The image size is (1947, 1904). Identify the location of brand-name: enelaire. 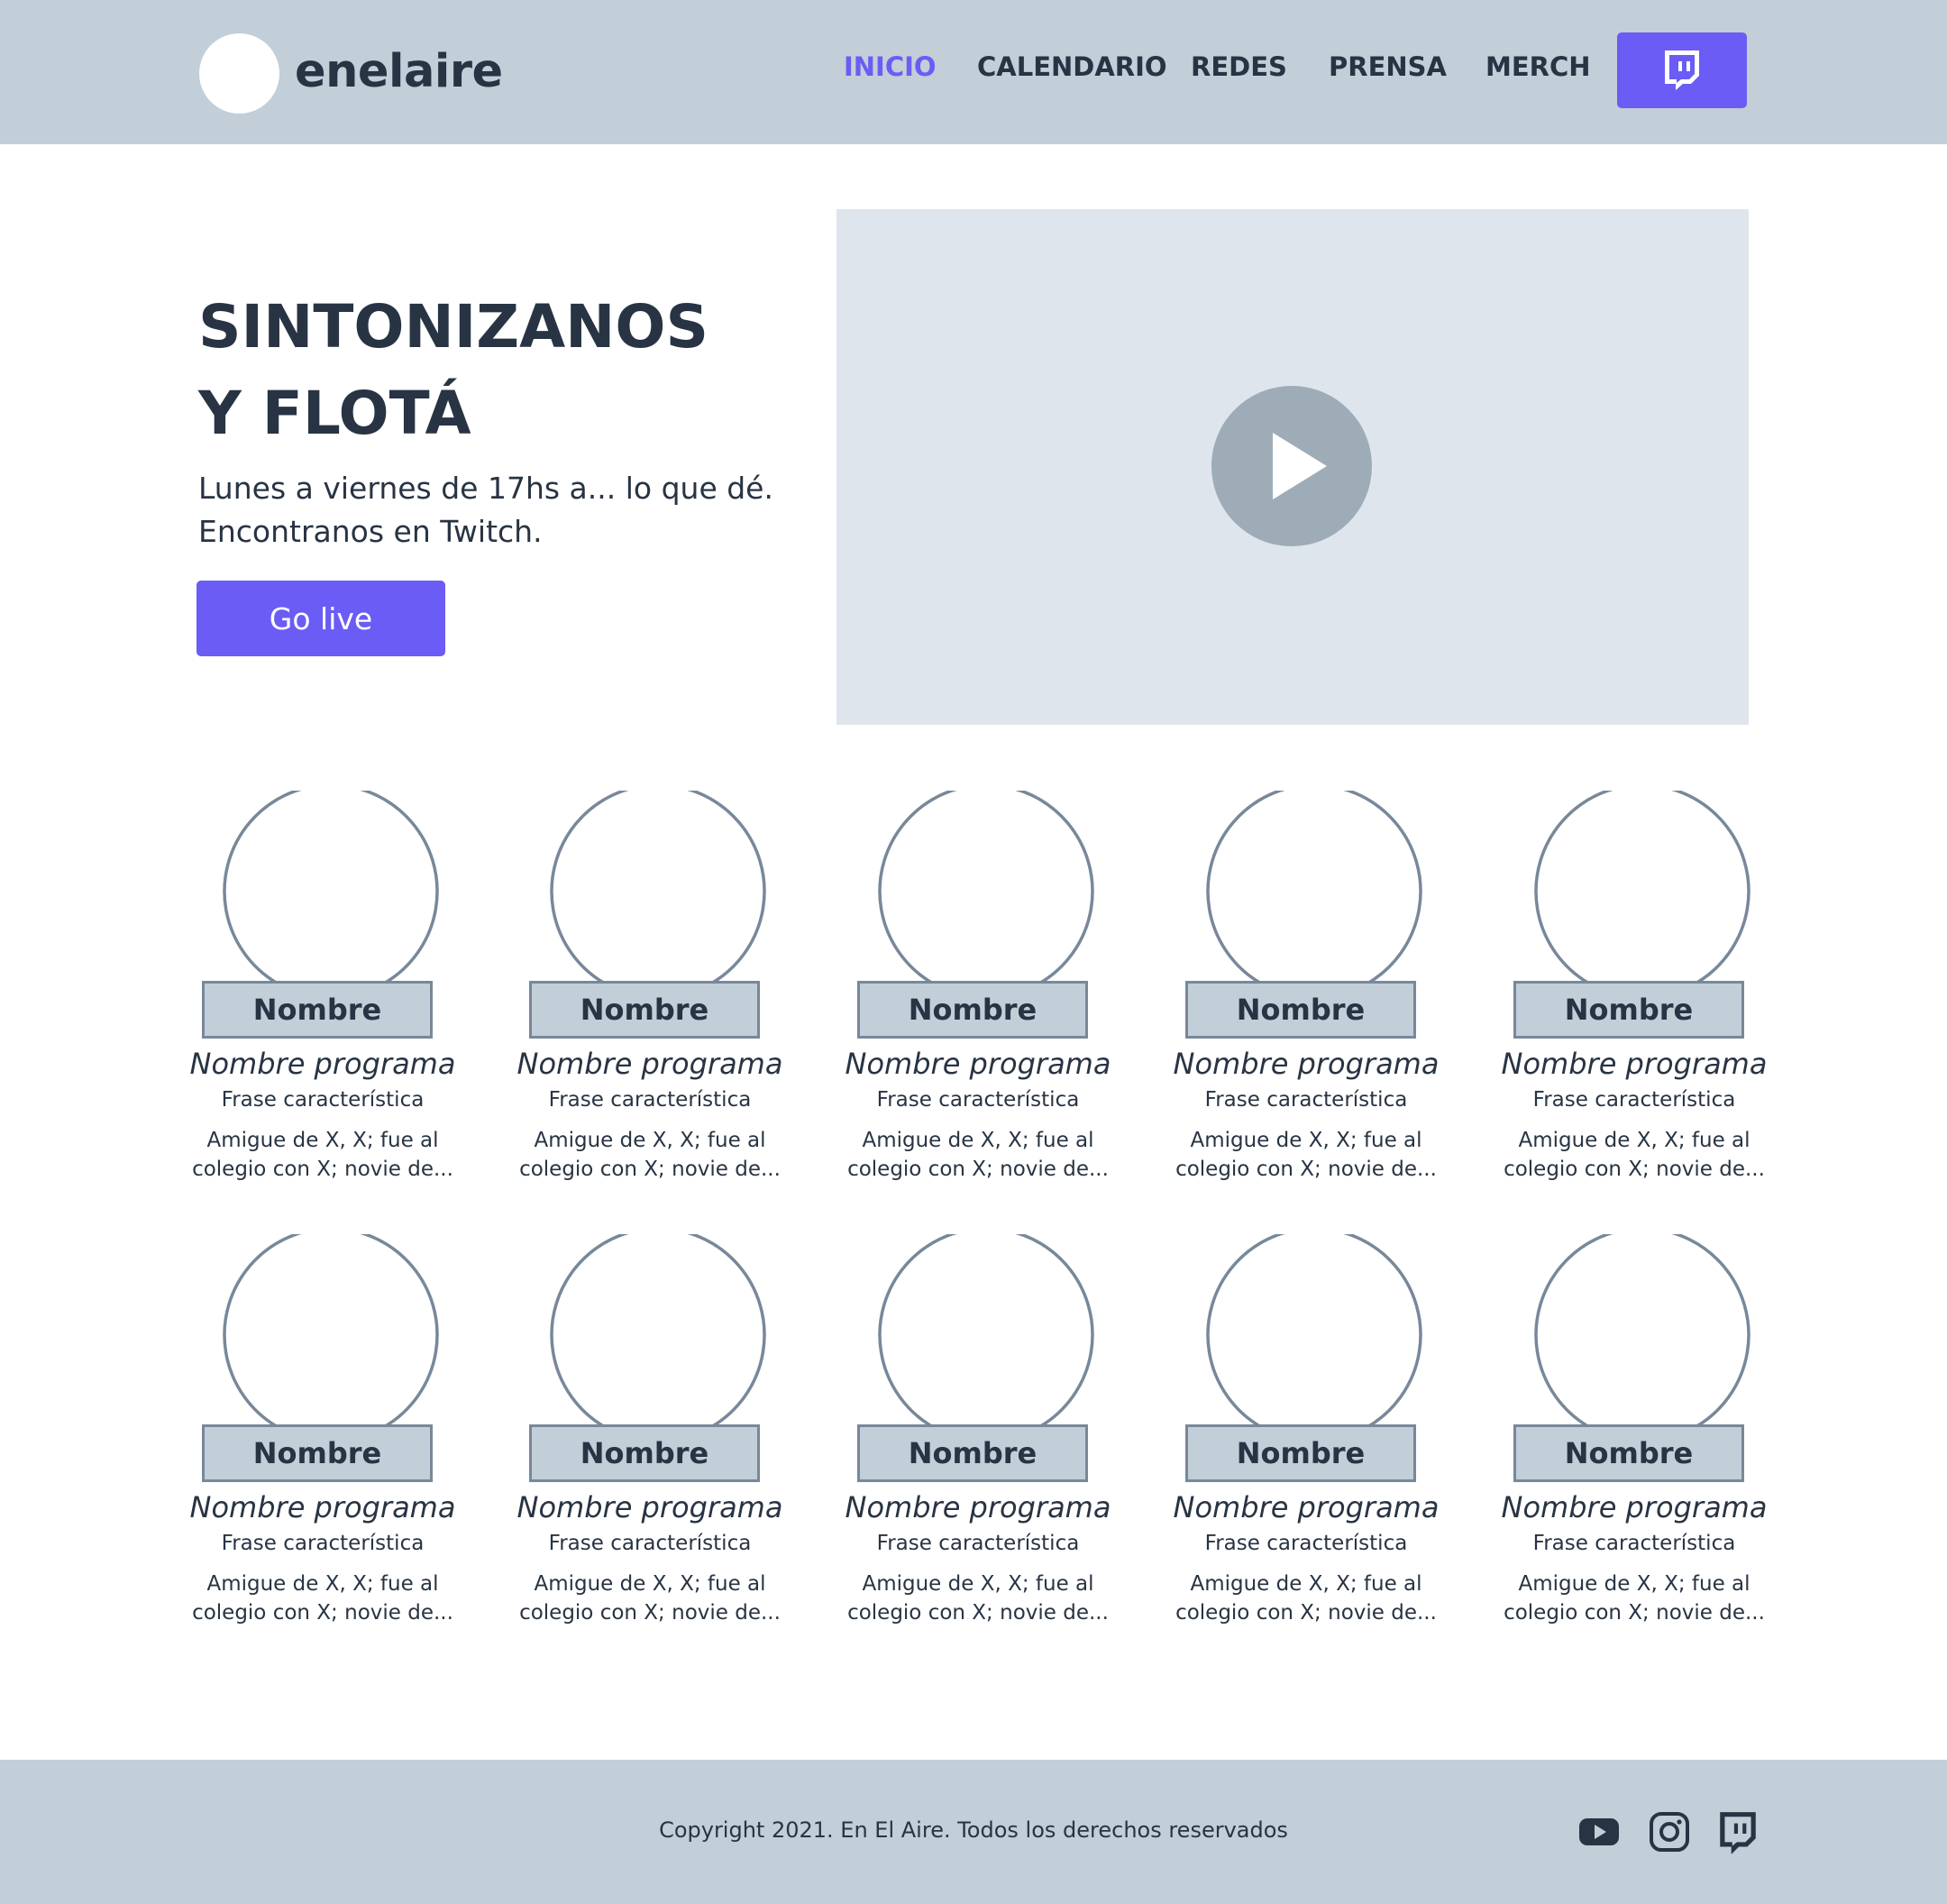
(399, 71).